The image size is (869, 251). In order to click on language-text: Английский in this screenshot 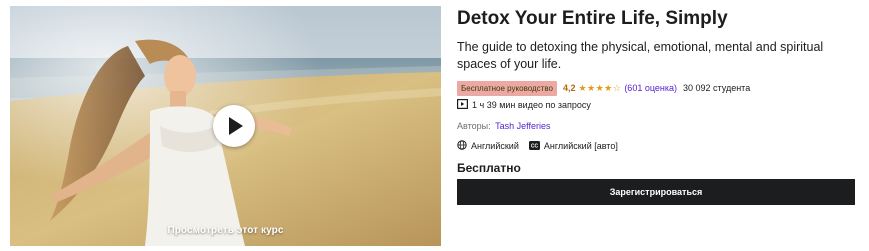, I will do `click(495, 146)`.